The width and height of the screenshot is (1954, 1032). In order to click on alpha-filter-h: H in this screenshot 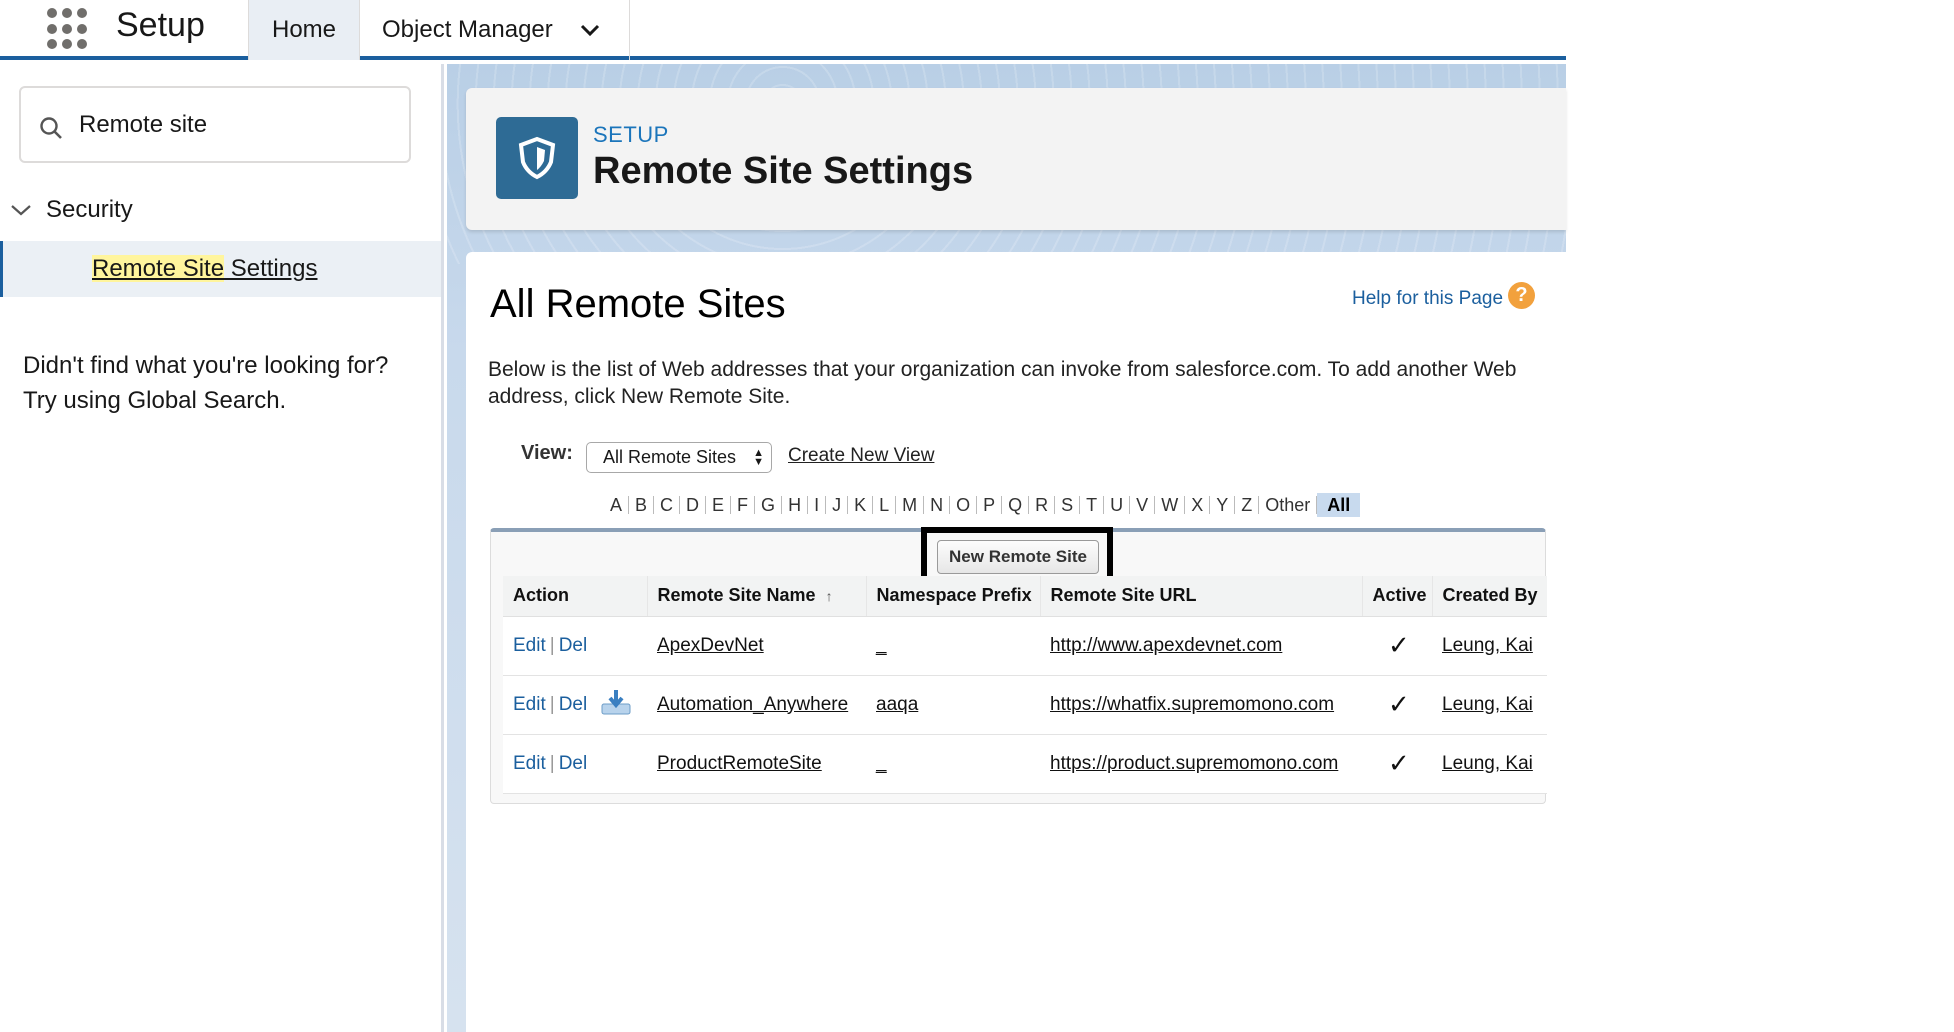, I will do `click(794, 505)`.